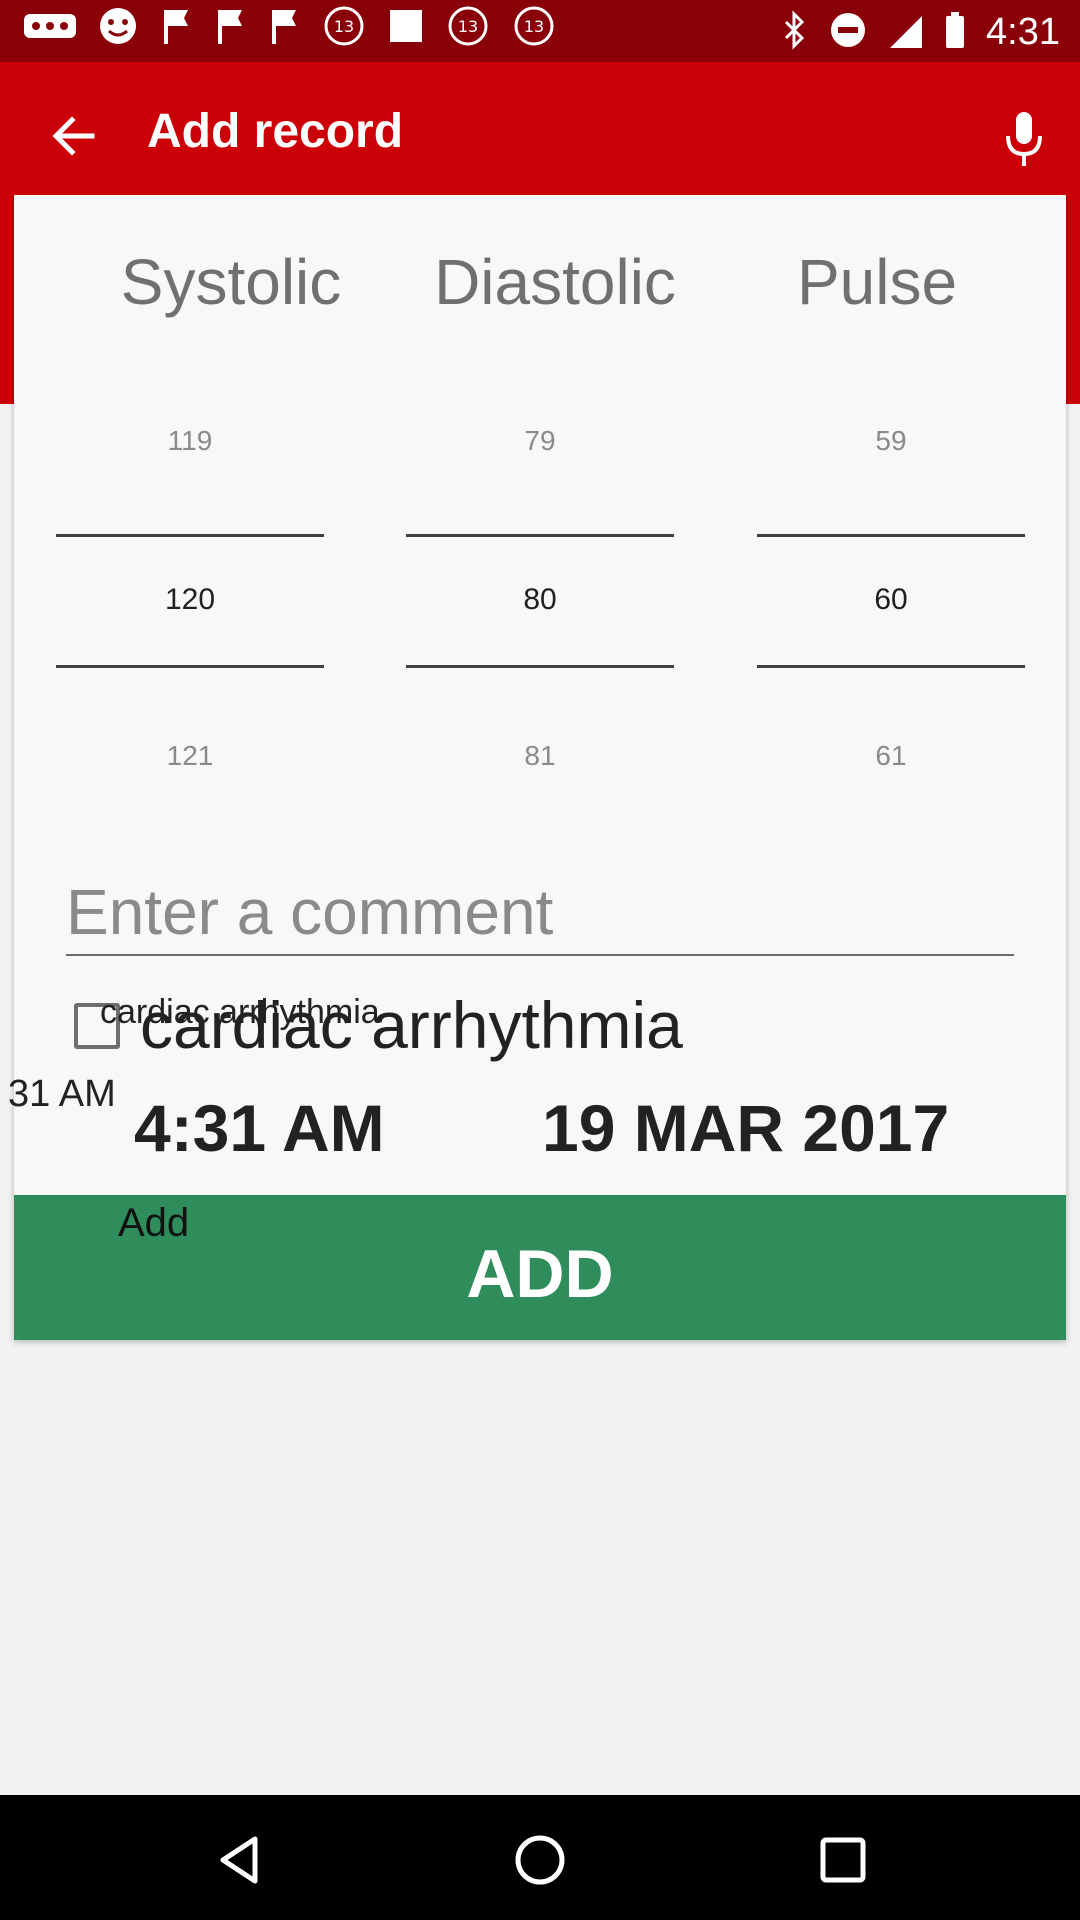 The height and width of the screenshot is (1920, 1080). I want to click on picker-selected-value: 80, so click(540, 600).